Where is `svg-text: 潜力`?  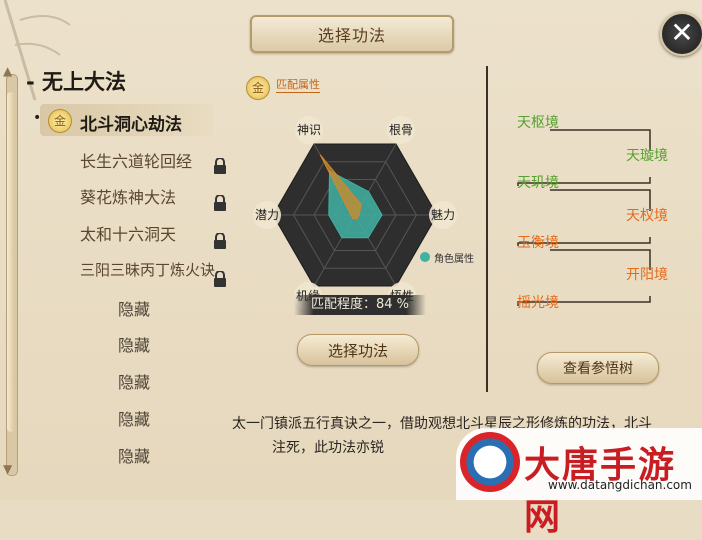 svg-text: 潜力 is located at coordinates (267, 215).